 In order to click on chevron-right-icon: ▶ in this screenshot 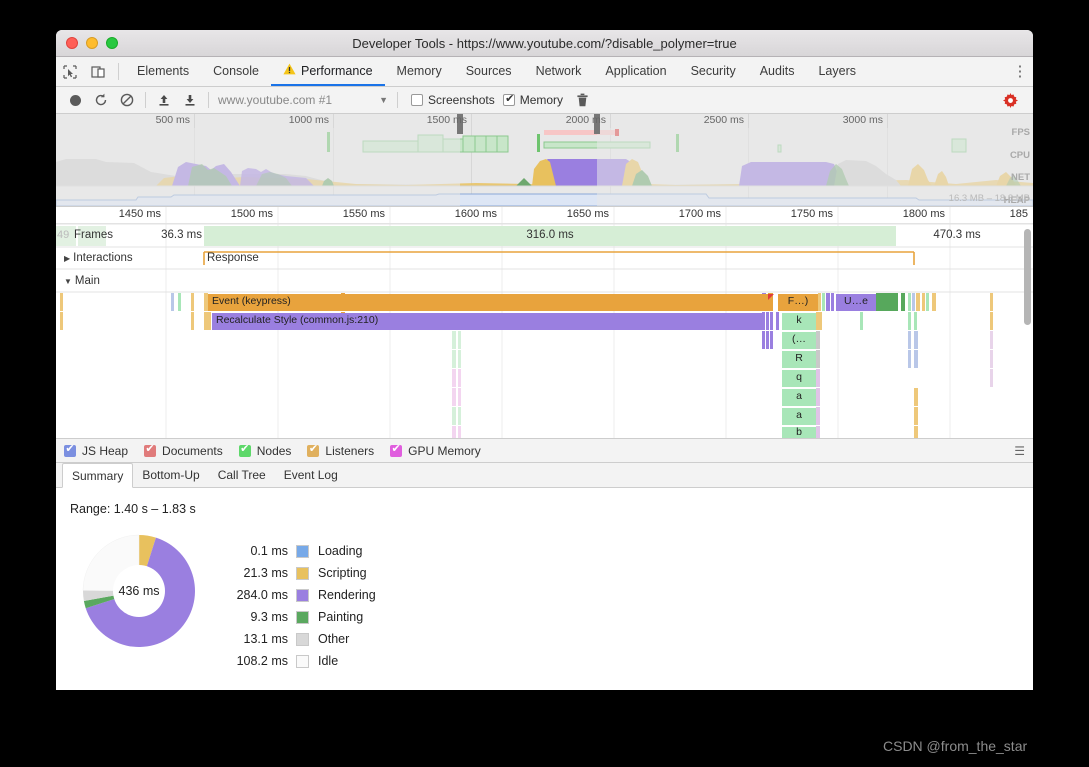, I will do `click(67, 258)`.